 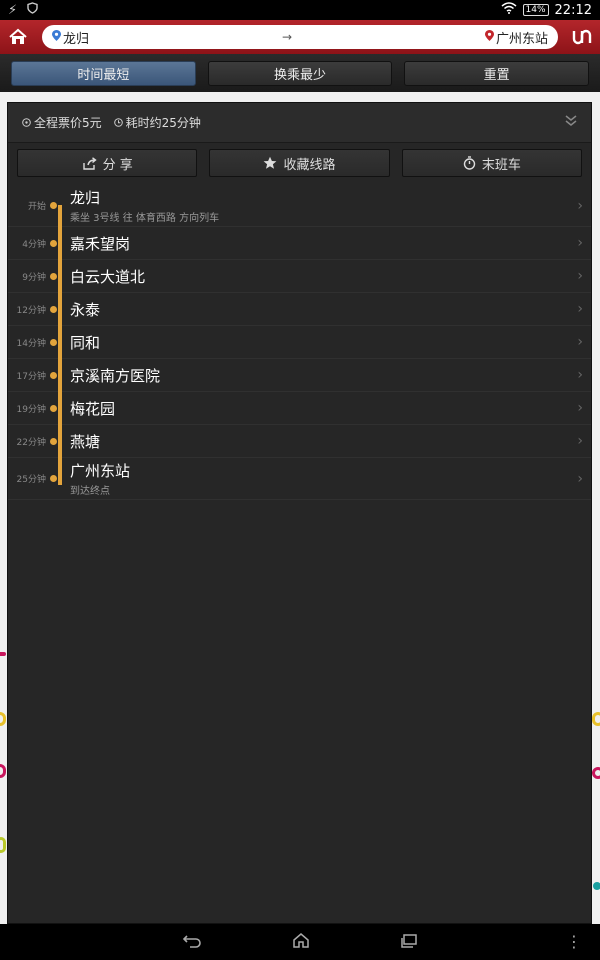 I want to click on tab-shortest-time: 时间最短, so click(x=103, y=73).